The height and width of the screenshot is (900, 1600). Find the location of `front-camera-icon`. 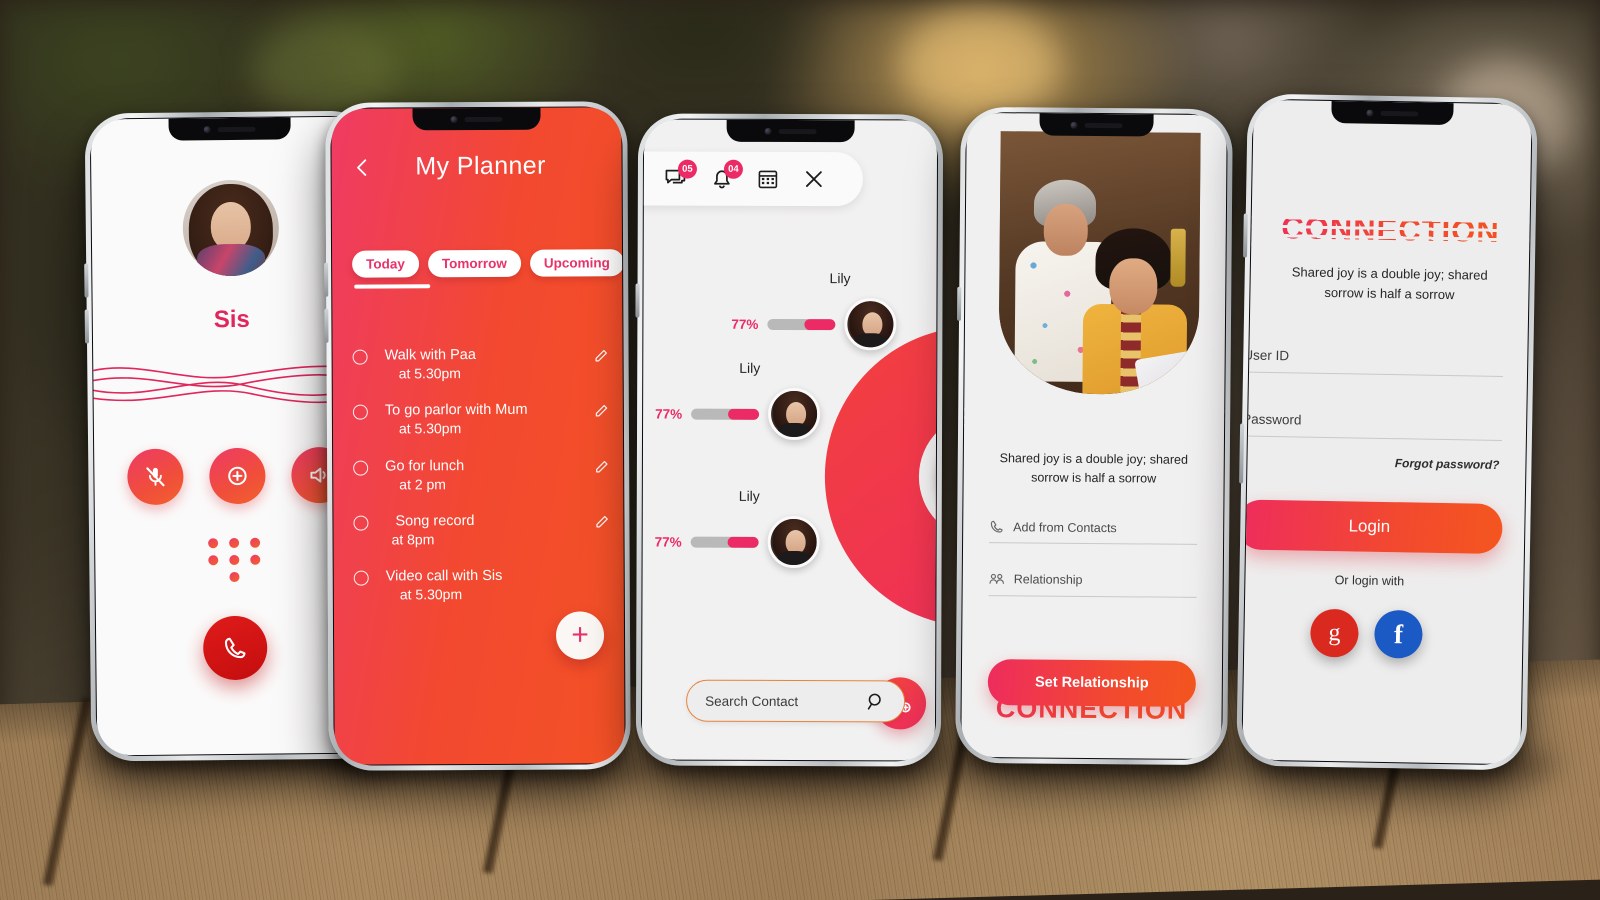

front-camera-icon is located at coordinates (454, 119).